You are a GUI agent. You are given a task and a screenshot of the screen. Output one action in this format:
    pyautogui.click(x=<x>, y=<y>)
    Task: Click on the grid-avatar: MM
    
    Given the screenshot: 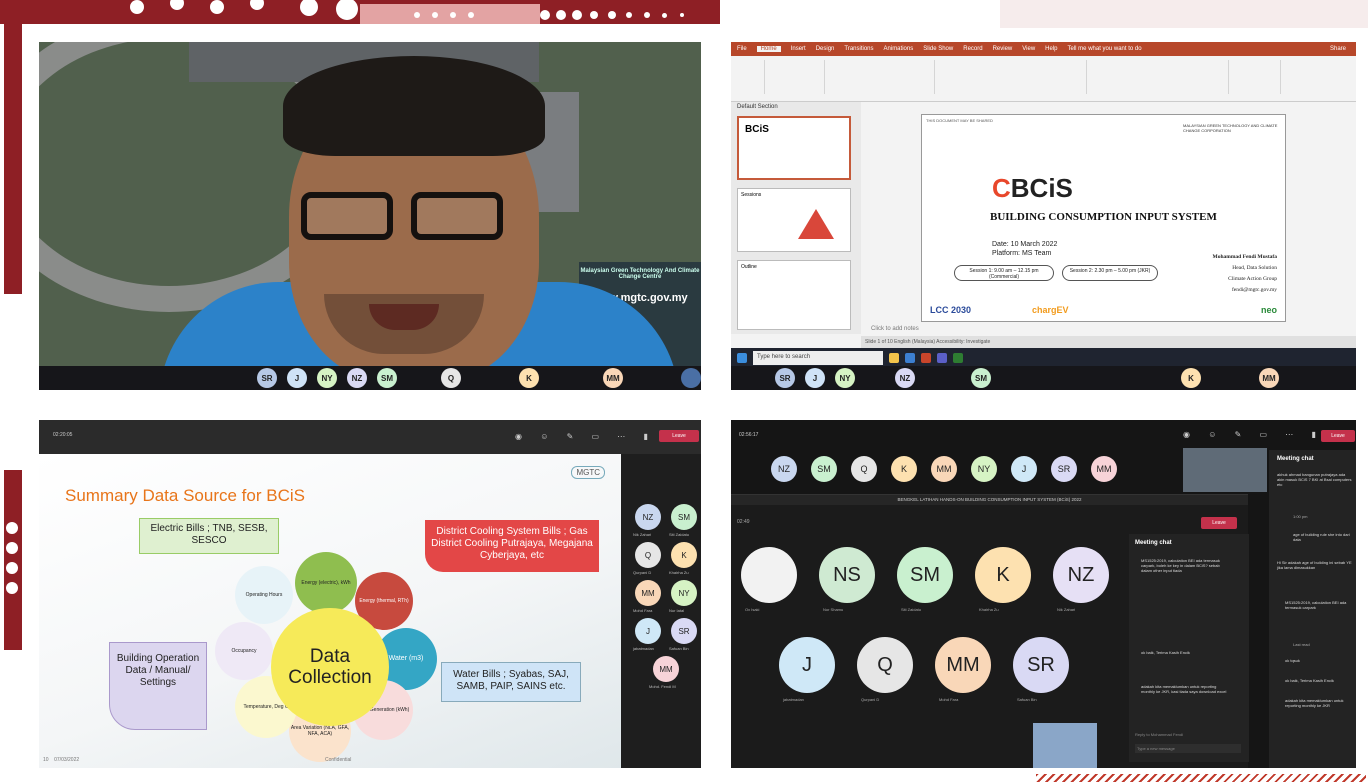 What is the action you would take?
    pyautogui.click(x=963, y=665)
    